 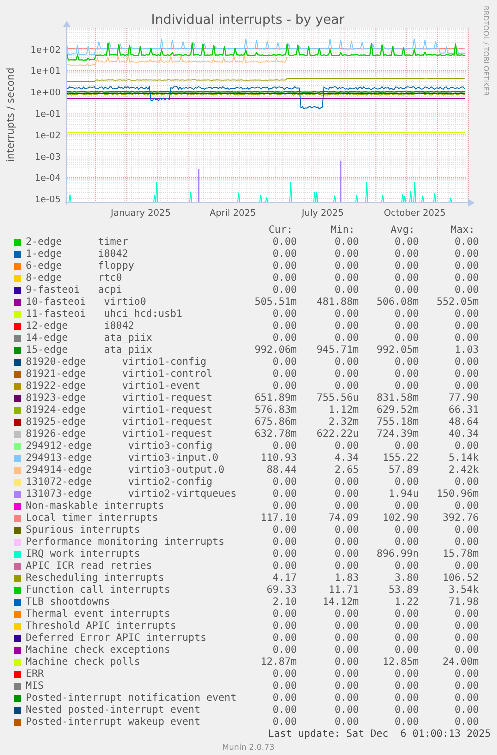 What do you see at coordinates (343, 518) in the screenshot?
I see `min-value: 74.09` at bounding box center [343, 518].